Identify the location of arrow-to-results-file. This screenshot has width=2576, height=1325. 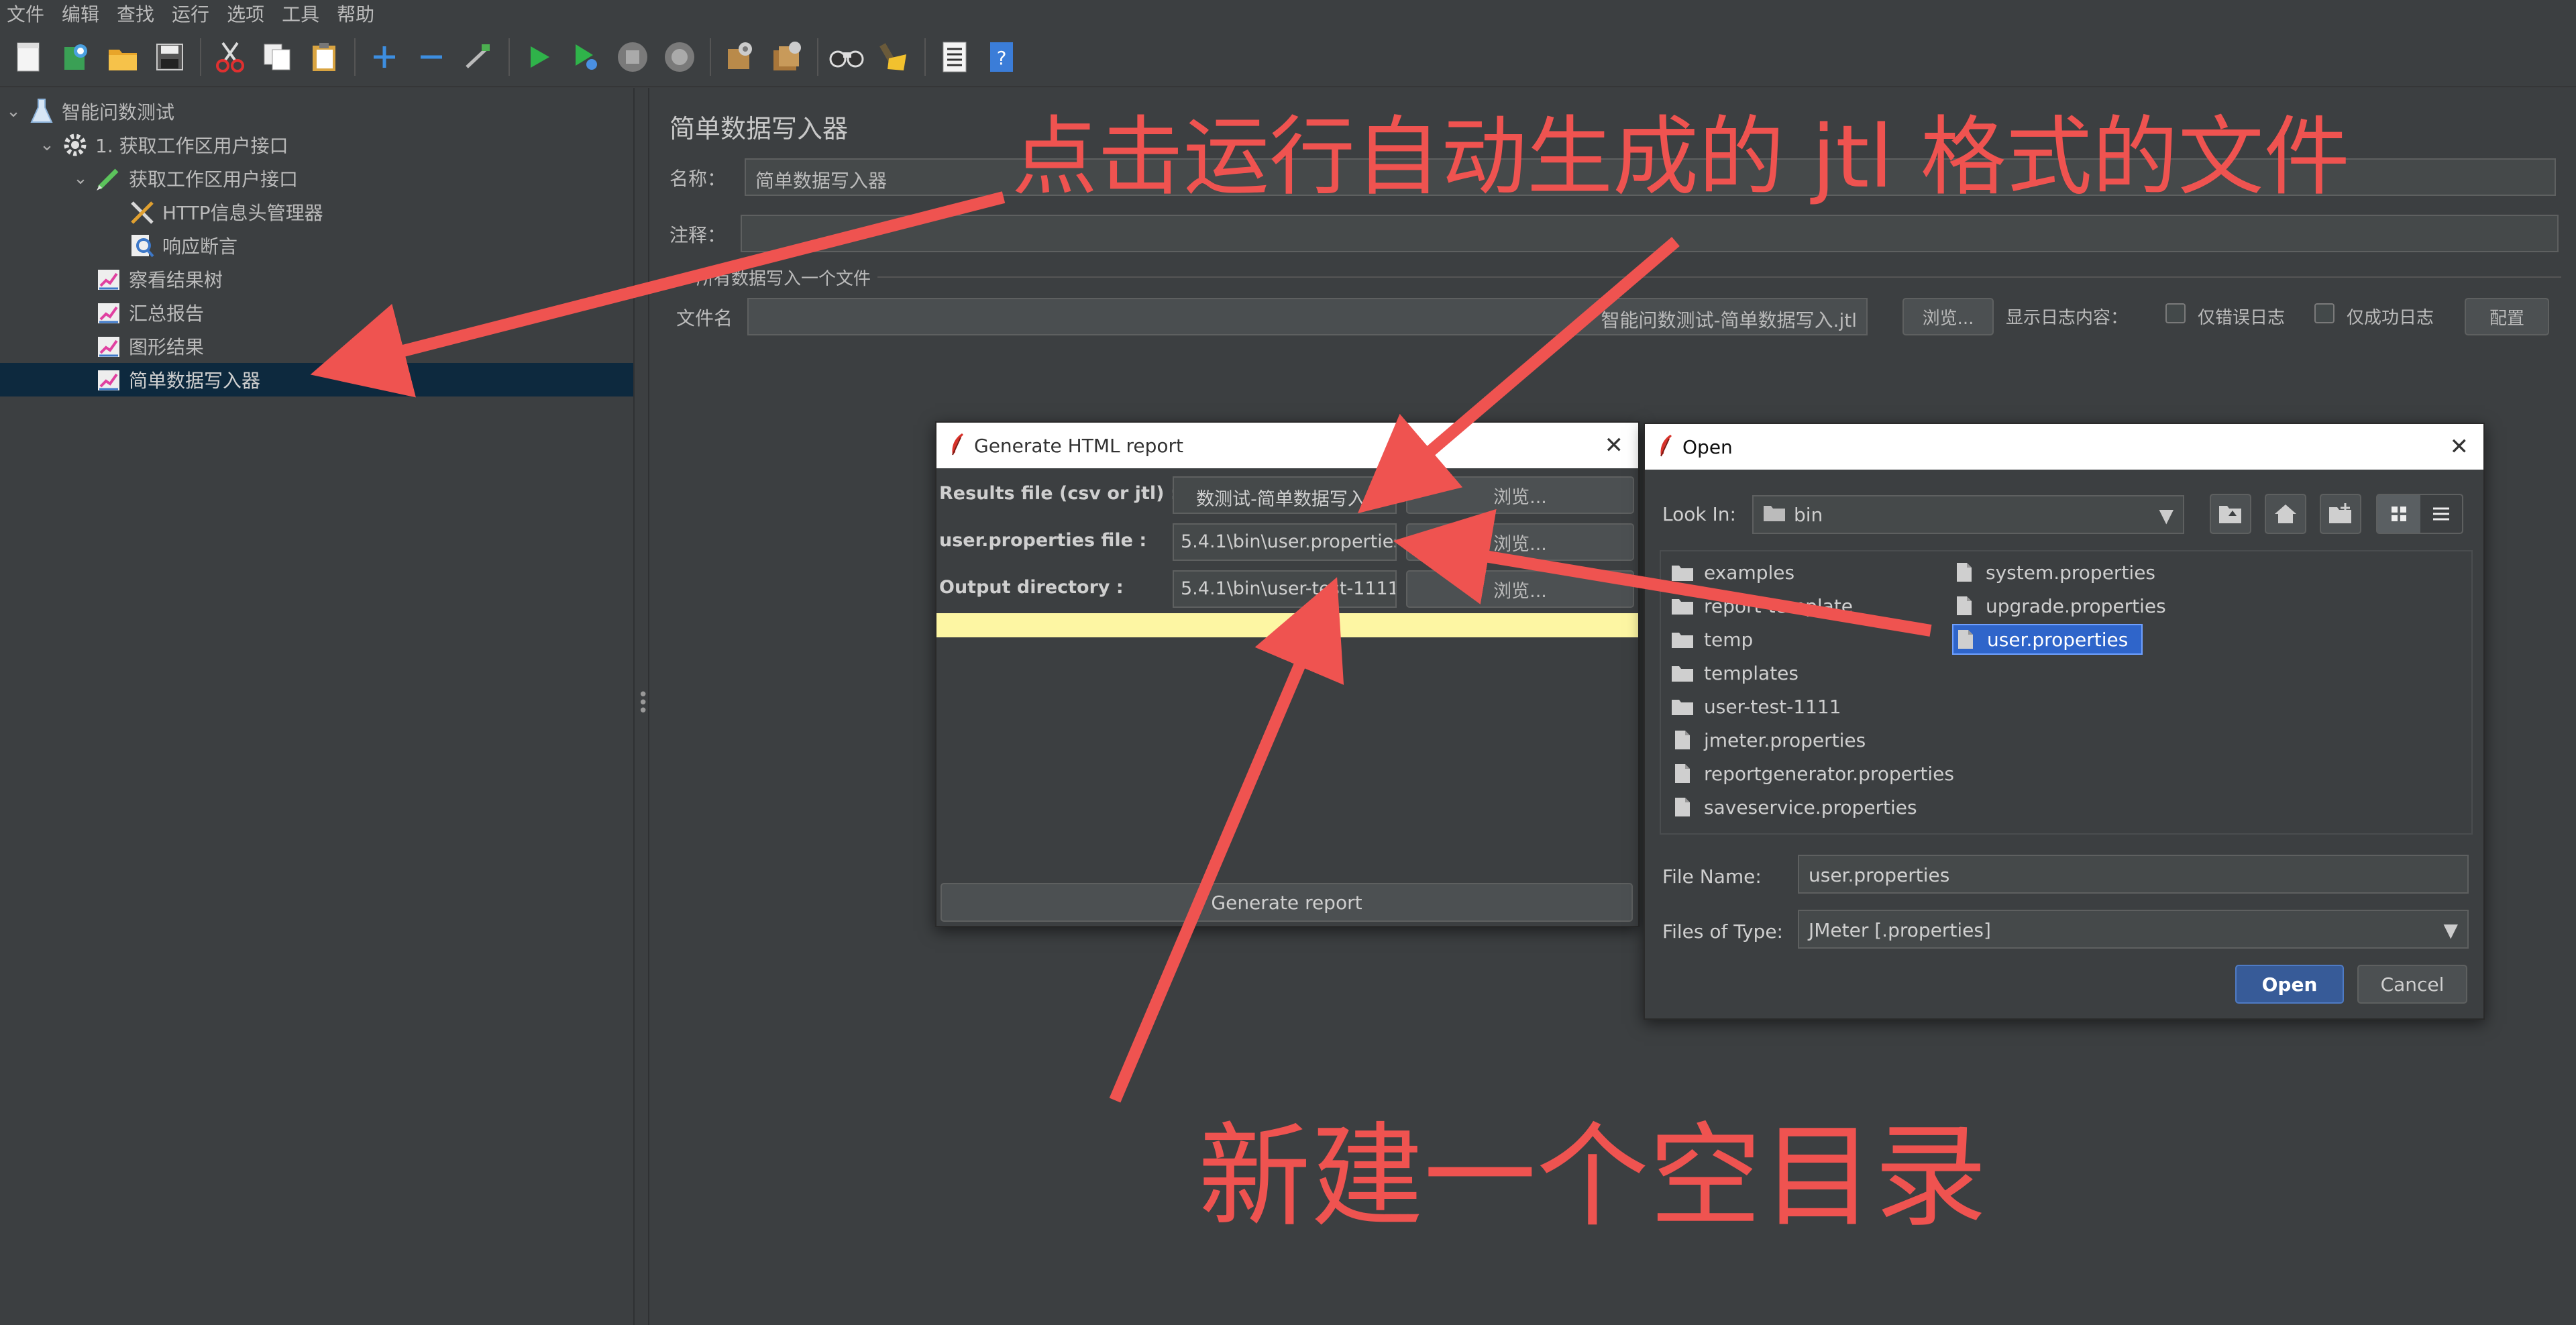
(1518, 375).